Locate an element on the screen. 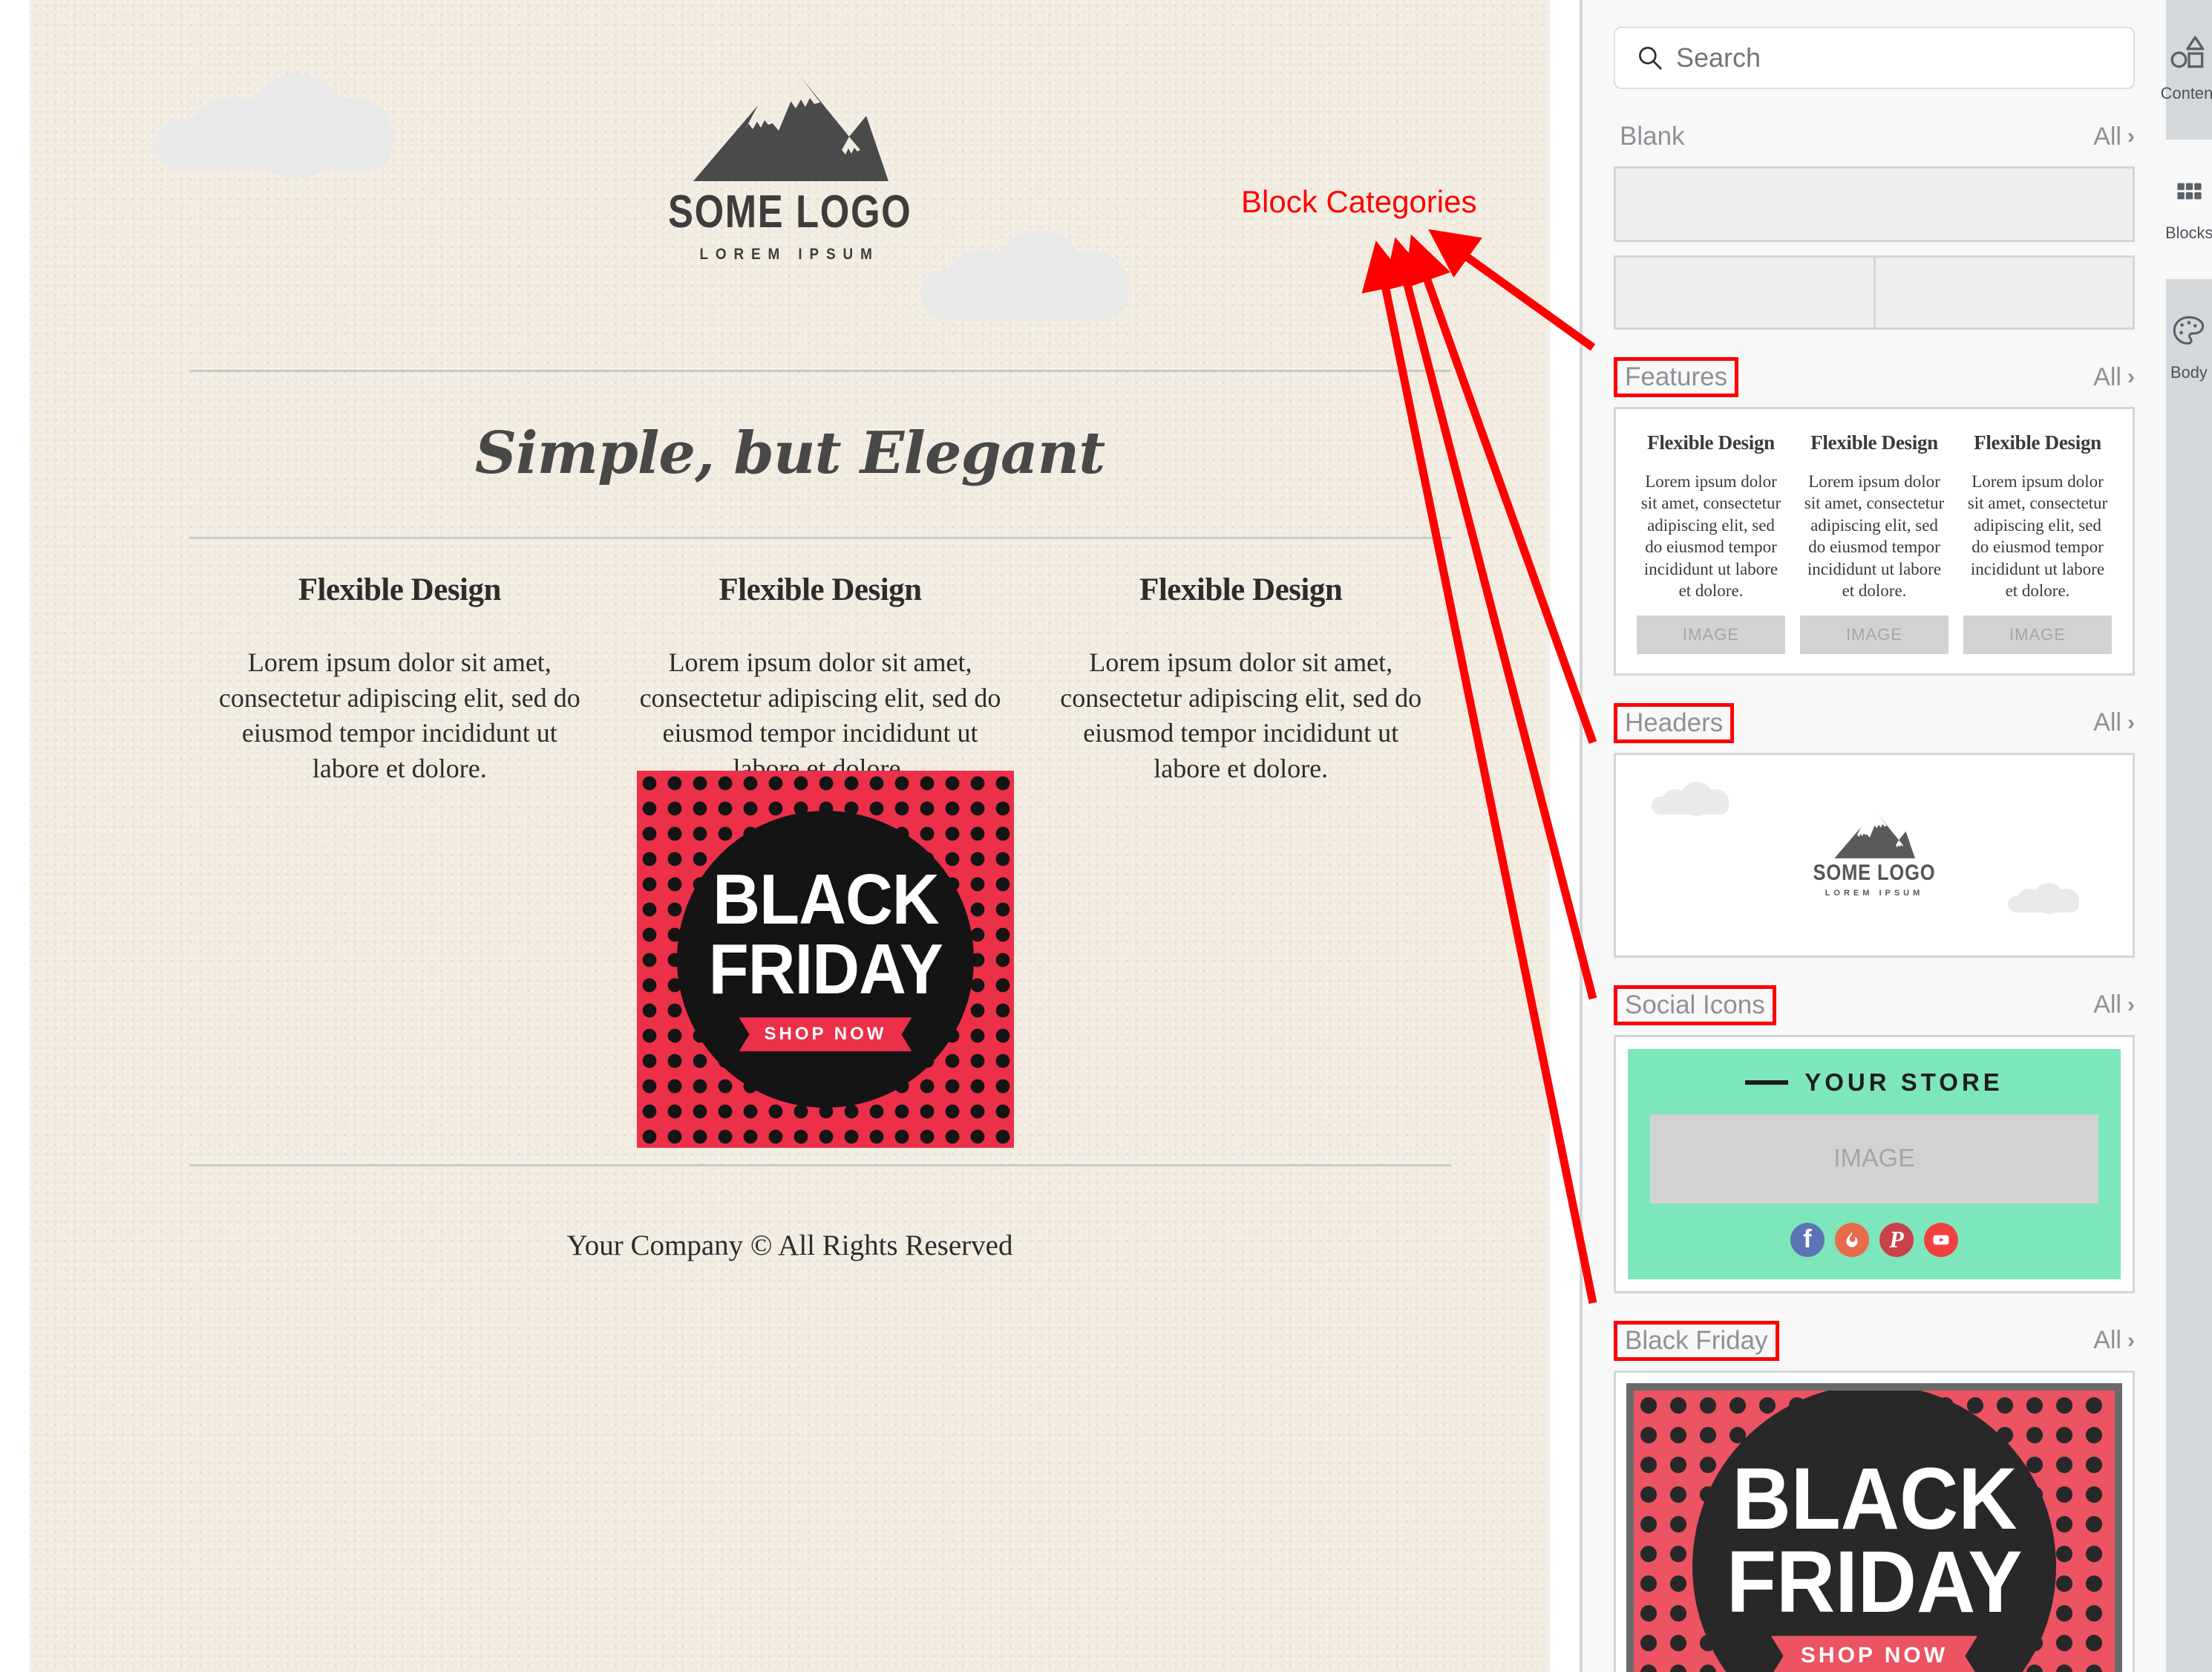  black-friday-badge: BLACK FRIDAY SHOP NOW is located at coordinates (825, 960).